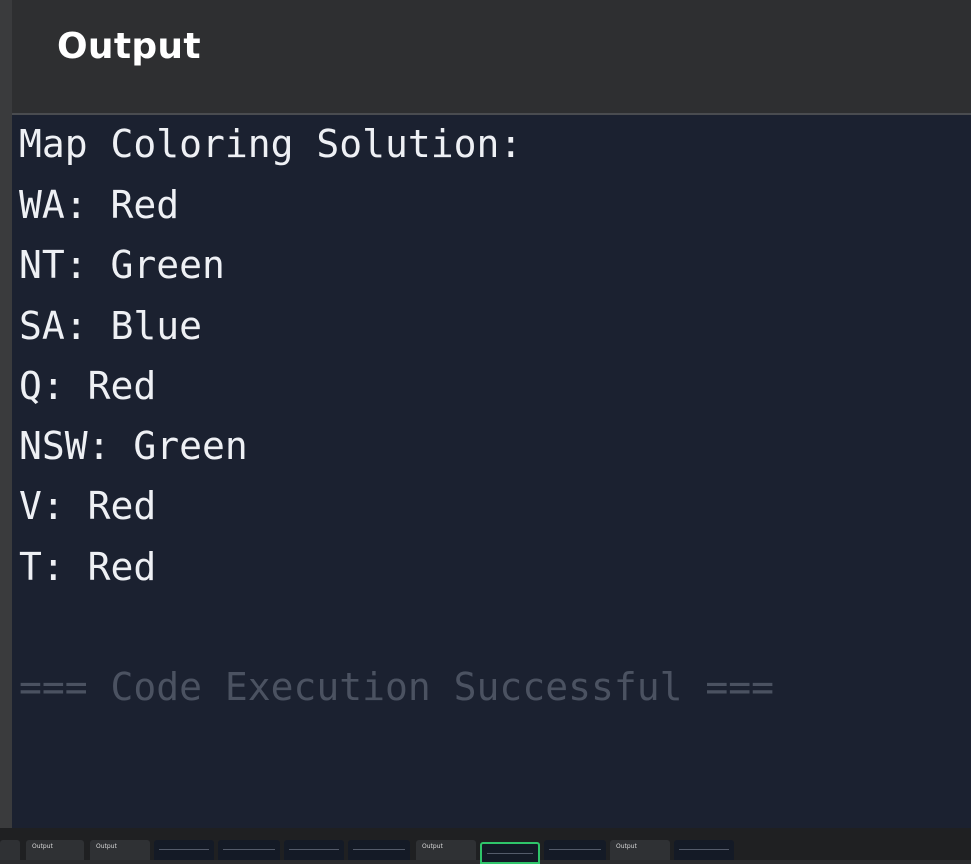  I want to click on thumbnail-active, so click(510, 853).